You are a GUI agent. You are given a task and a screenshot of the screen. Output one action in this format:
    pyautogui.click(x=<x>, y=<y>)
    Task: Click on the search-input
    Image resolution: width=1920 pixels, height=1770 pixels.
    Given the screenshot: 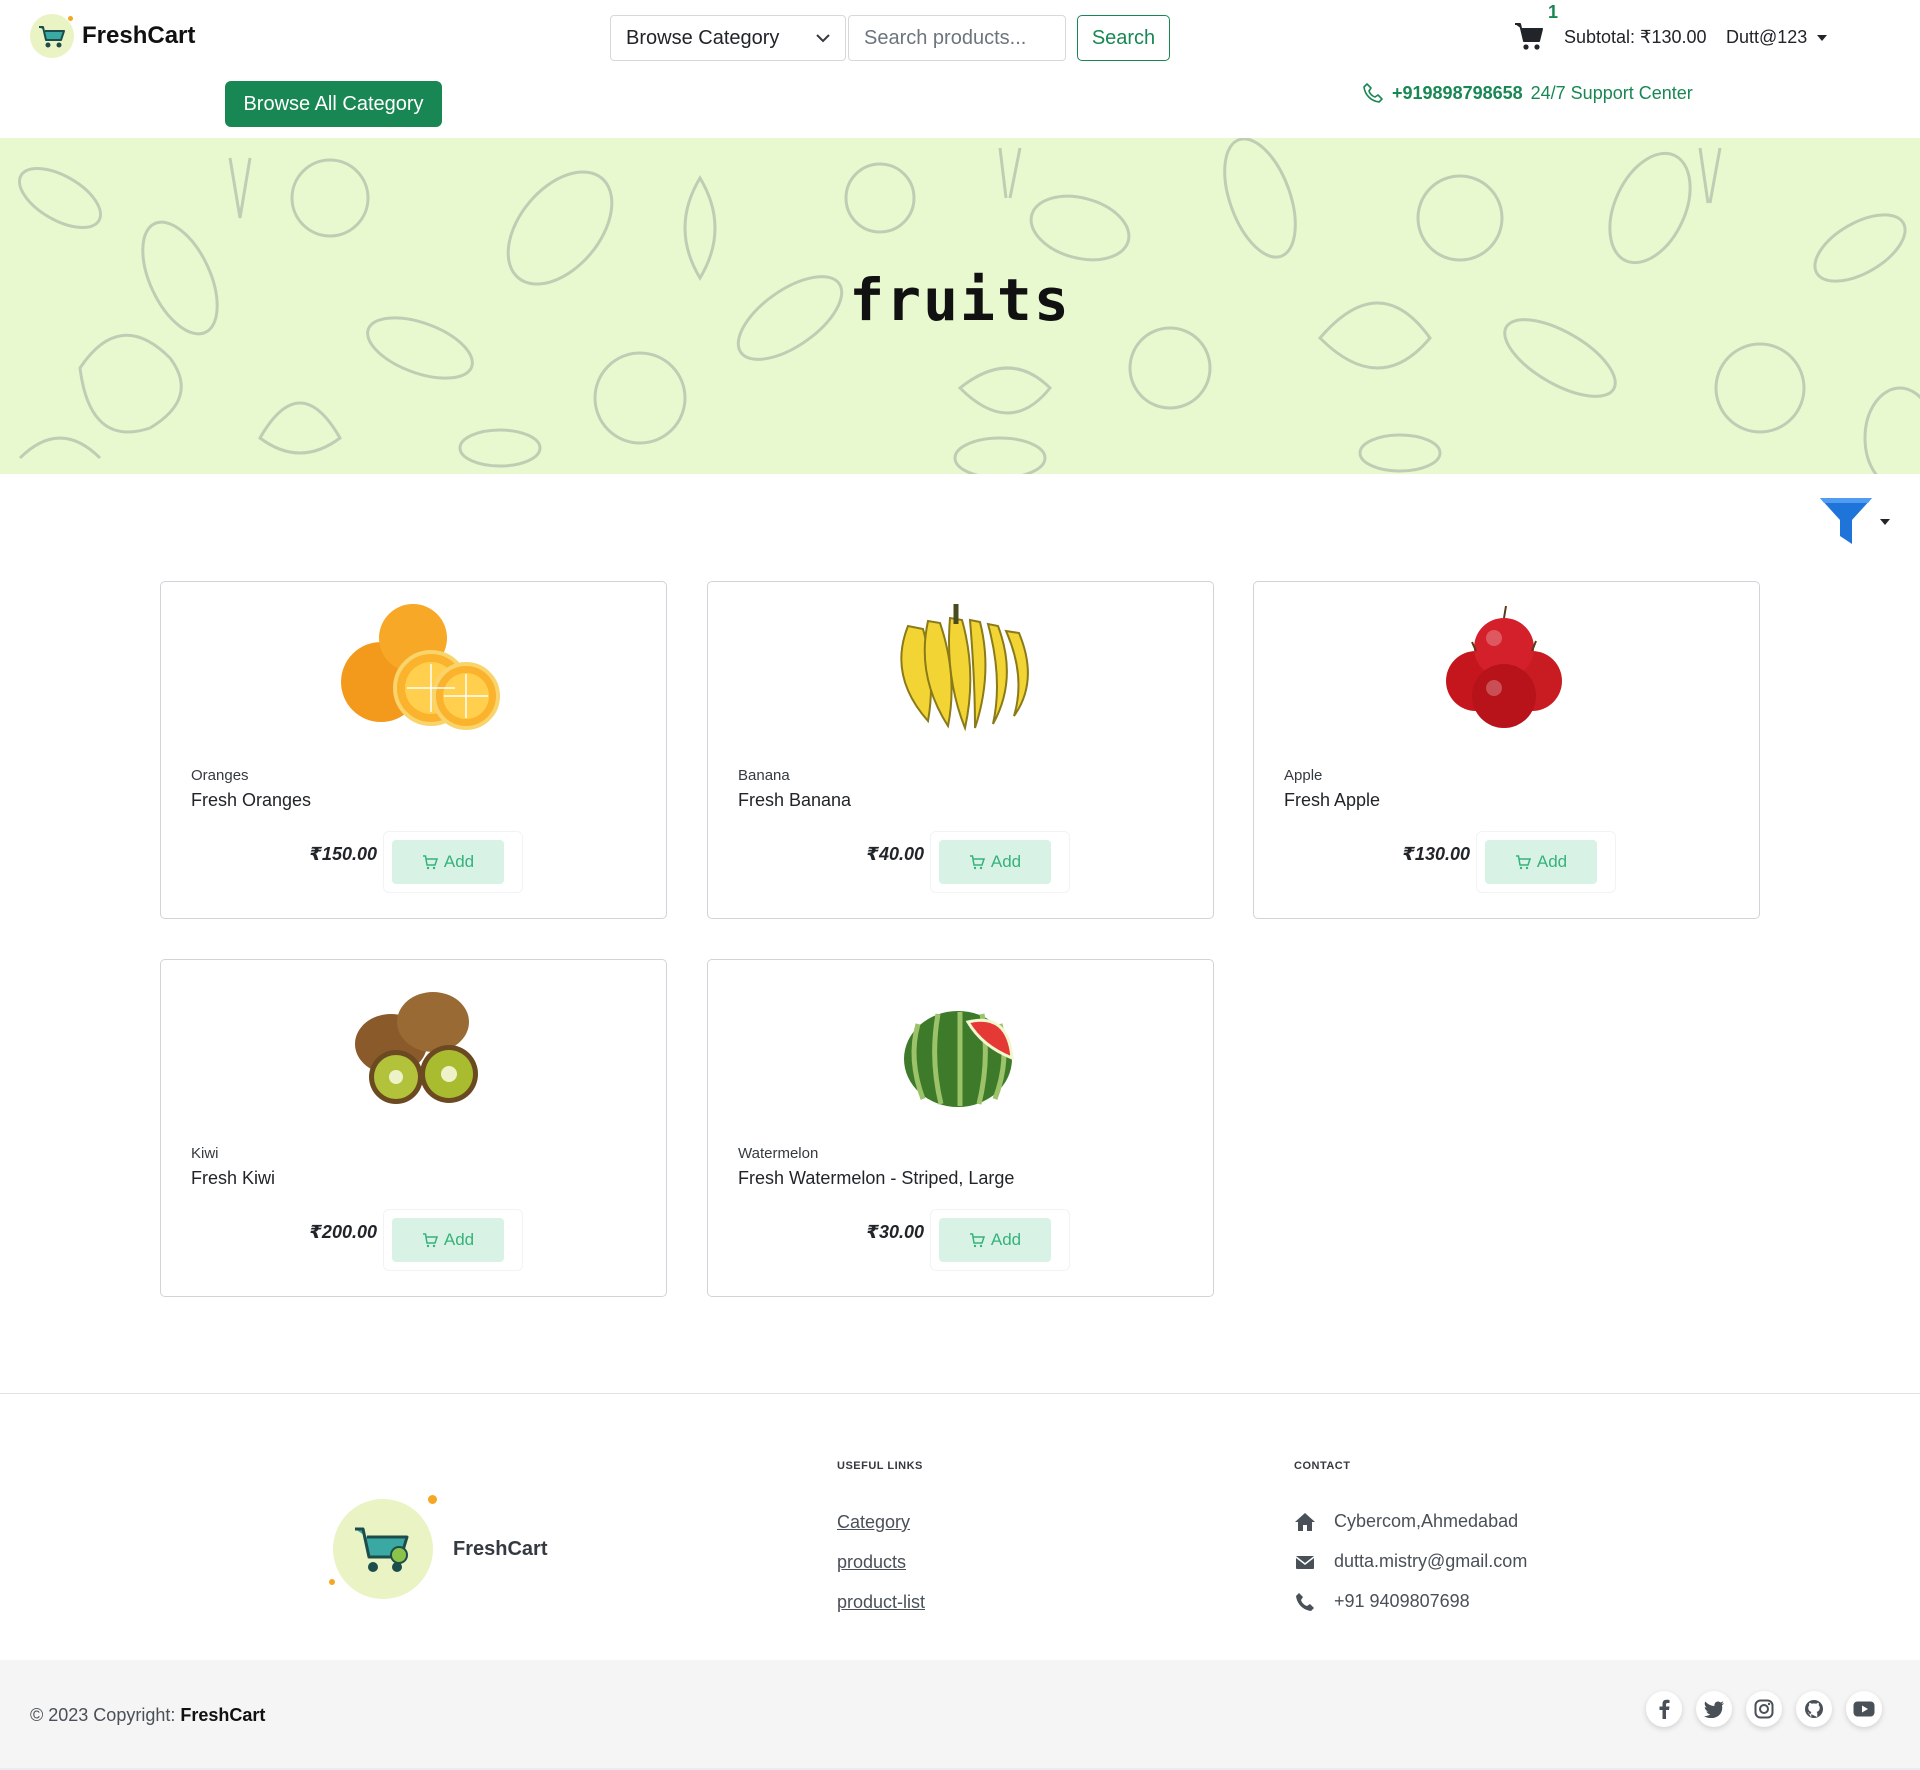 What is the action you would take?
    pyautogui.click(x=957, y=38)
    